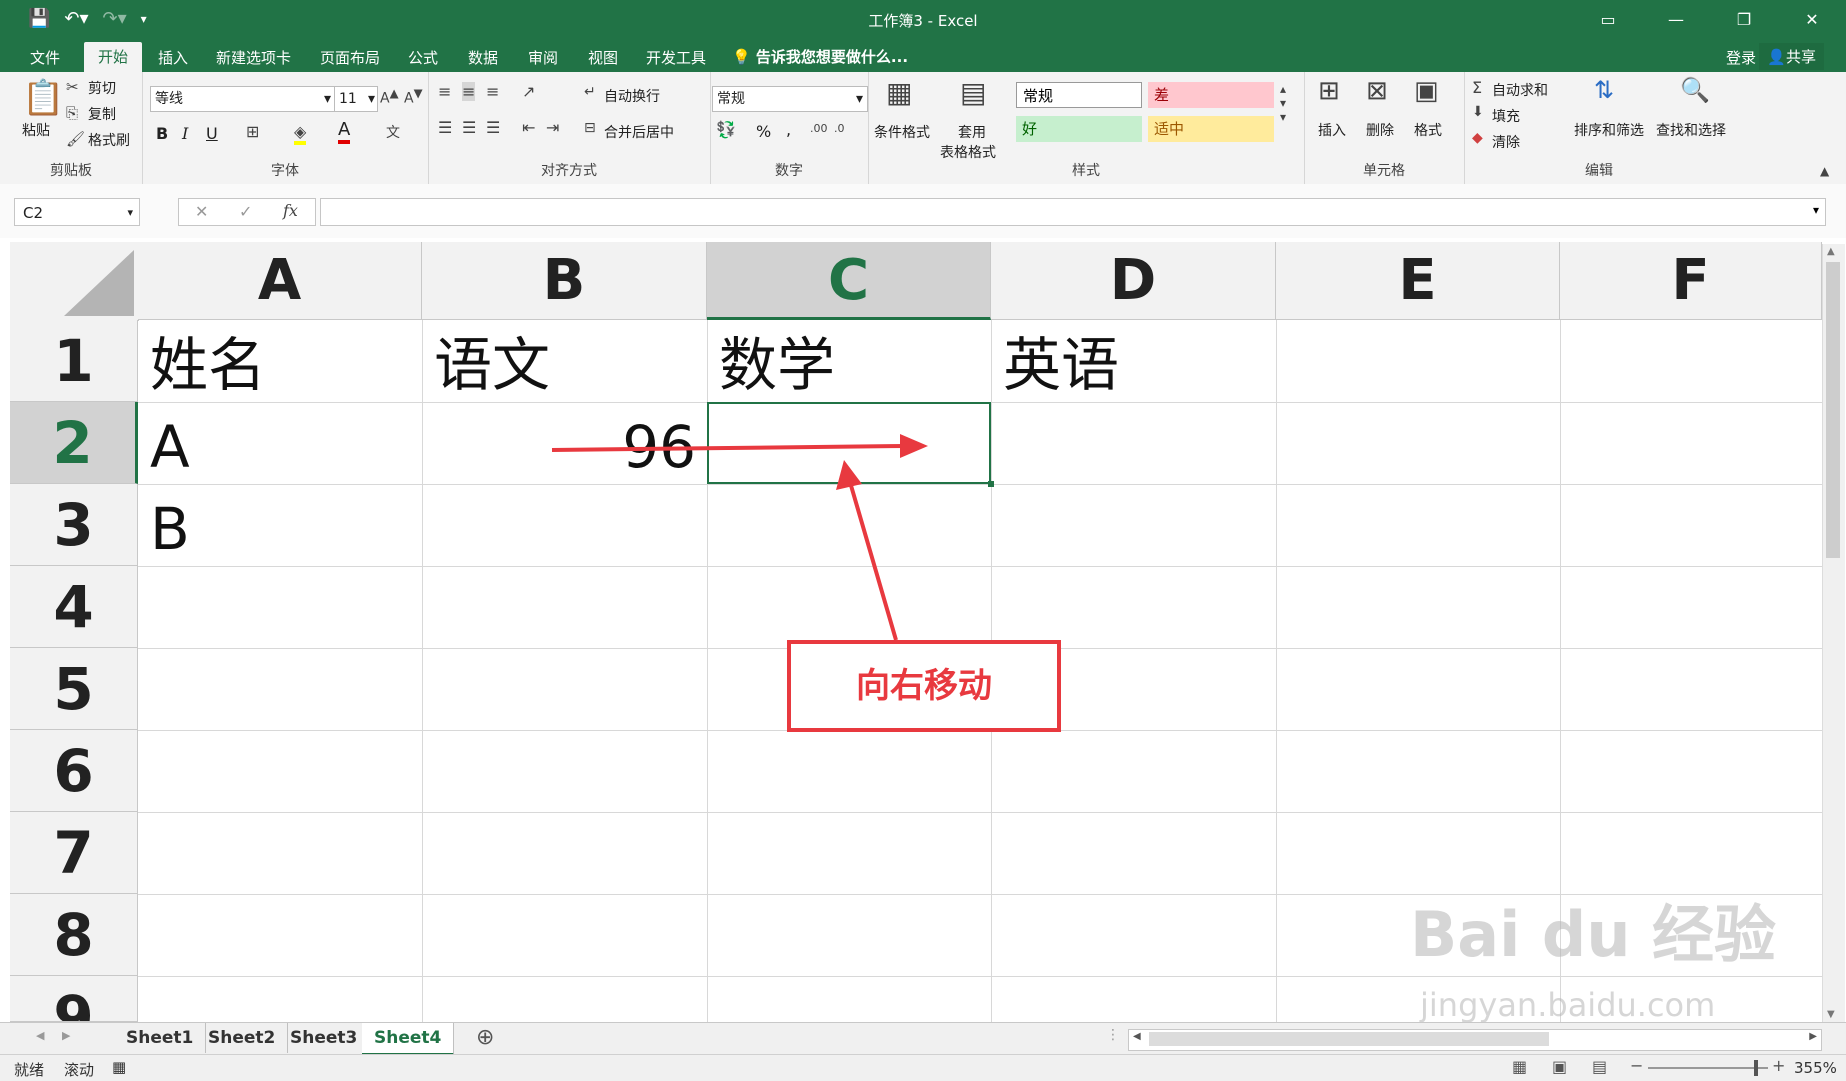 The width and height of the screenshot is (1846, 1081). Describe the element at coordinates (632, 96) in the screenshot. I see `wrap-text-button: 自动换行` at that location.